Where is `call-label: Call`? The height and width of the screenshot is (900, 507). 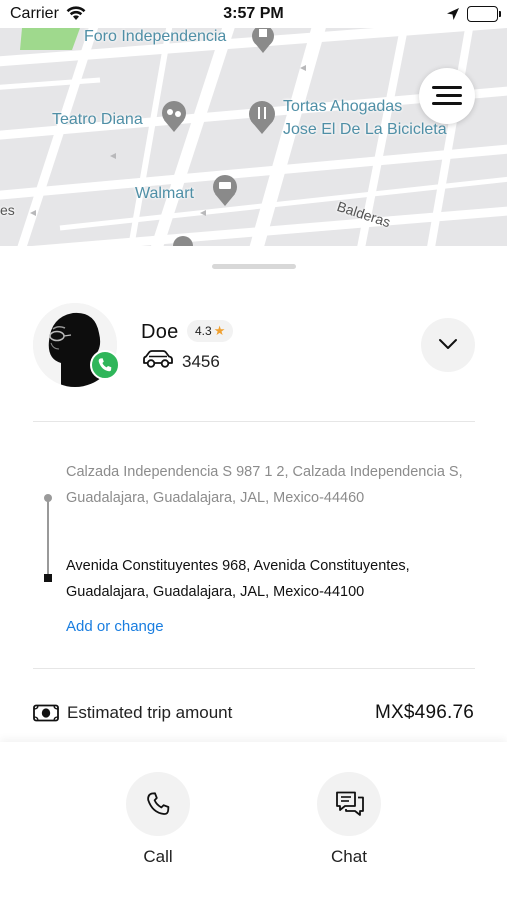 call-label: Call is located at coordinates (158, 856).